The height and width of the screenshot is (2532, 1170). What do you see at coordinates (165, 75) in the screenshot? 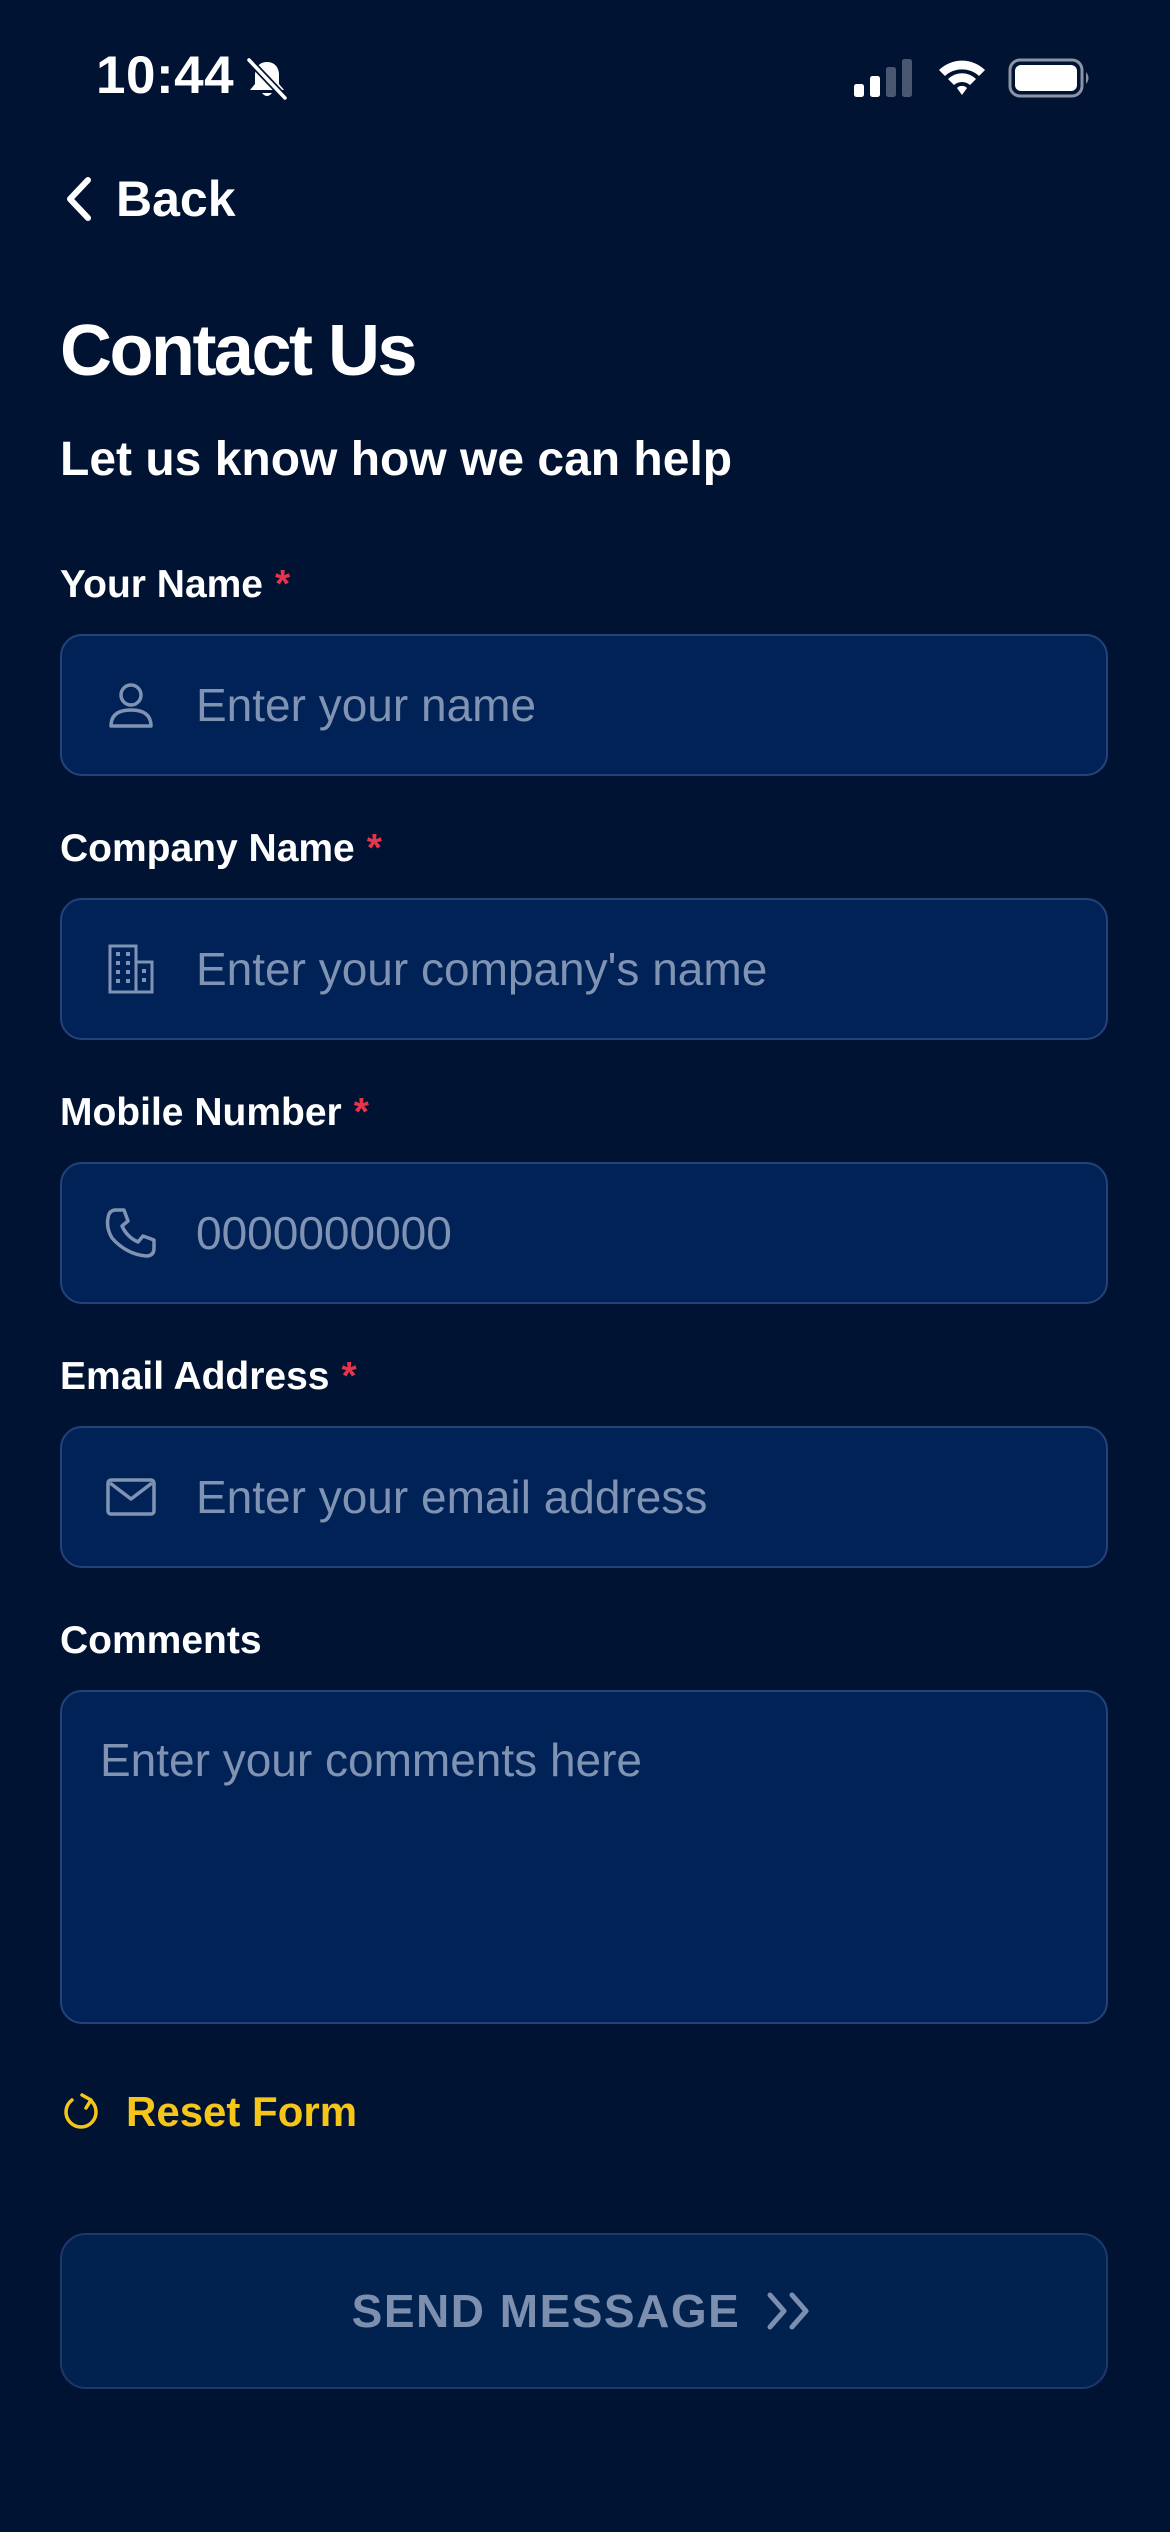
I see `status-time: 10:44` at bounding box center [165, 75].